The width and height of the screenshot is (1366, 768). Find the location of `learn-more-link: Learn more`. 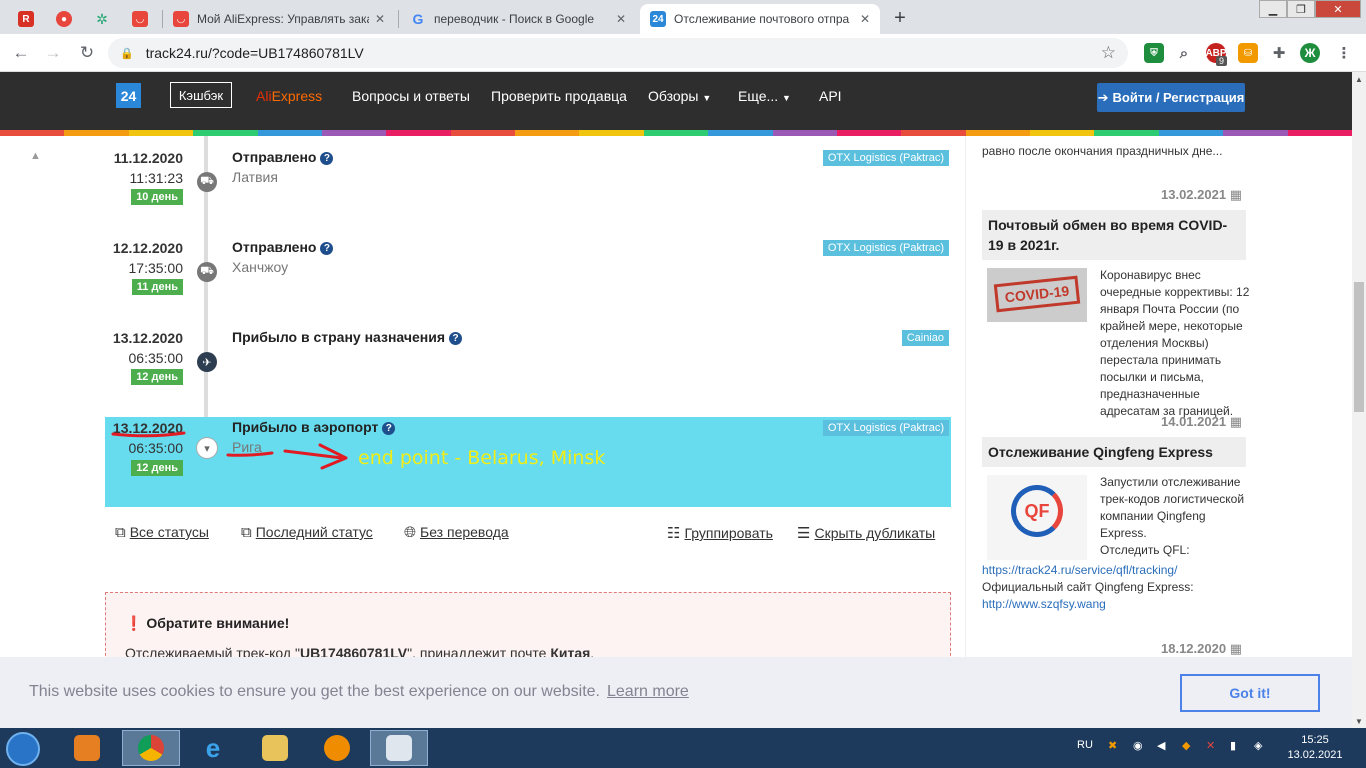

learn-more-link: Learn more is located at coordinates (648, 692).